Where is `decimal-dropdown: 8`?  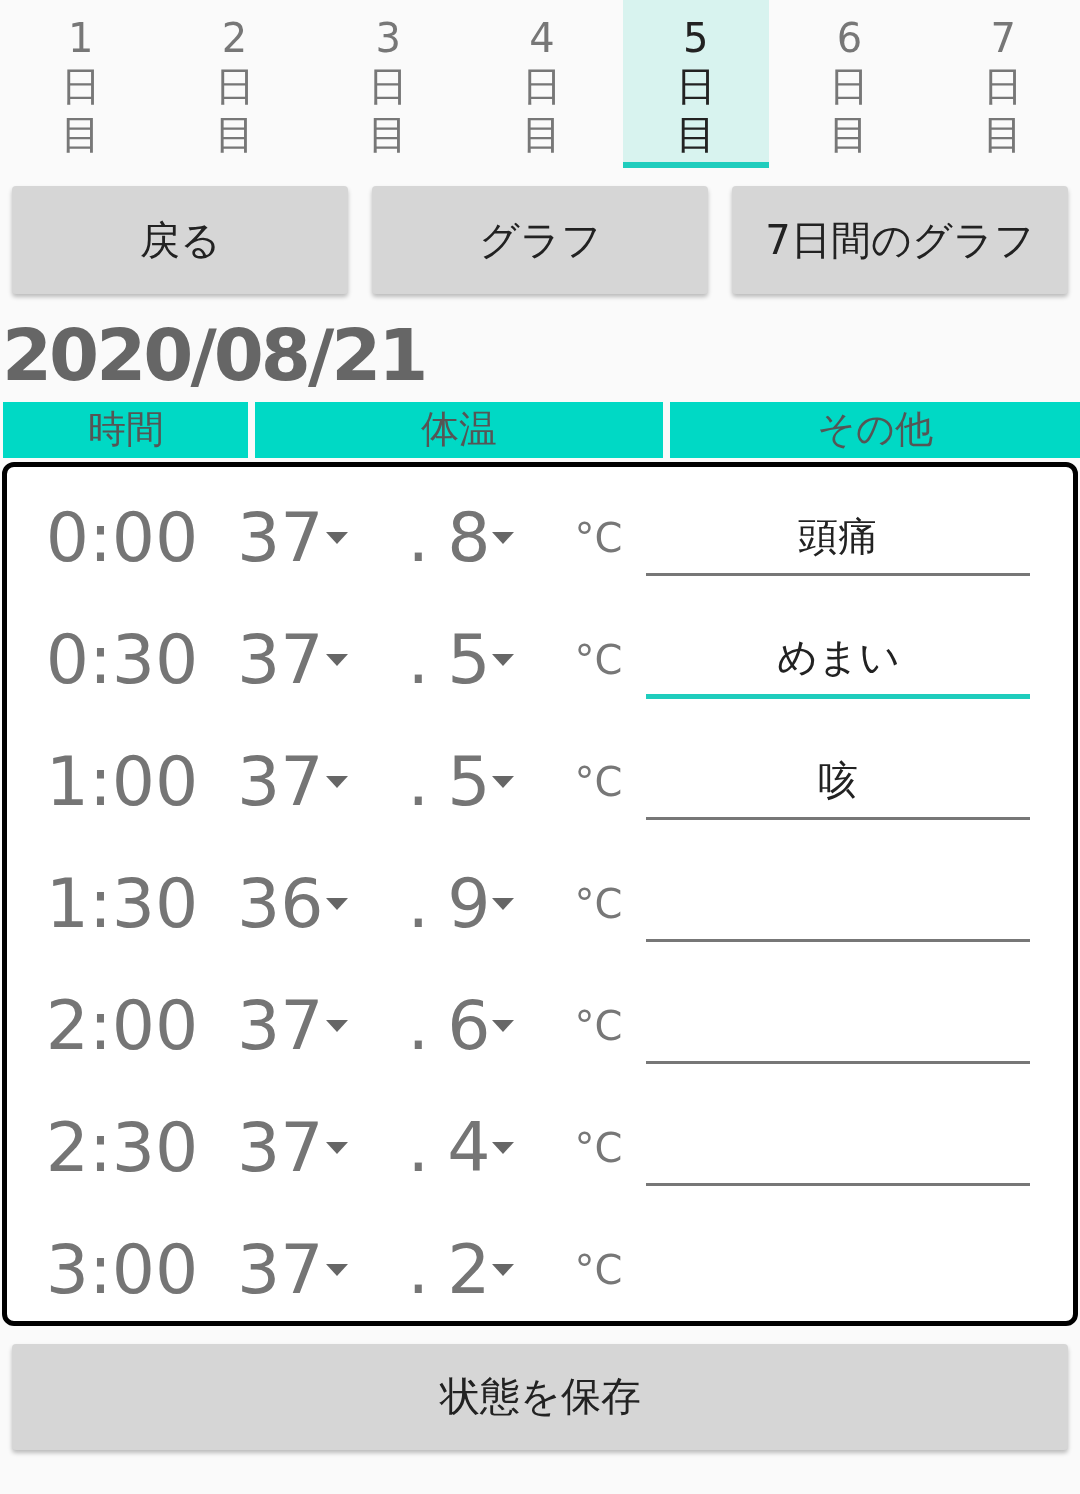 decimal-dropdown: 8 is located at coordinates (481, 538).